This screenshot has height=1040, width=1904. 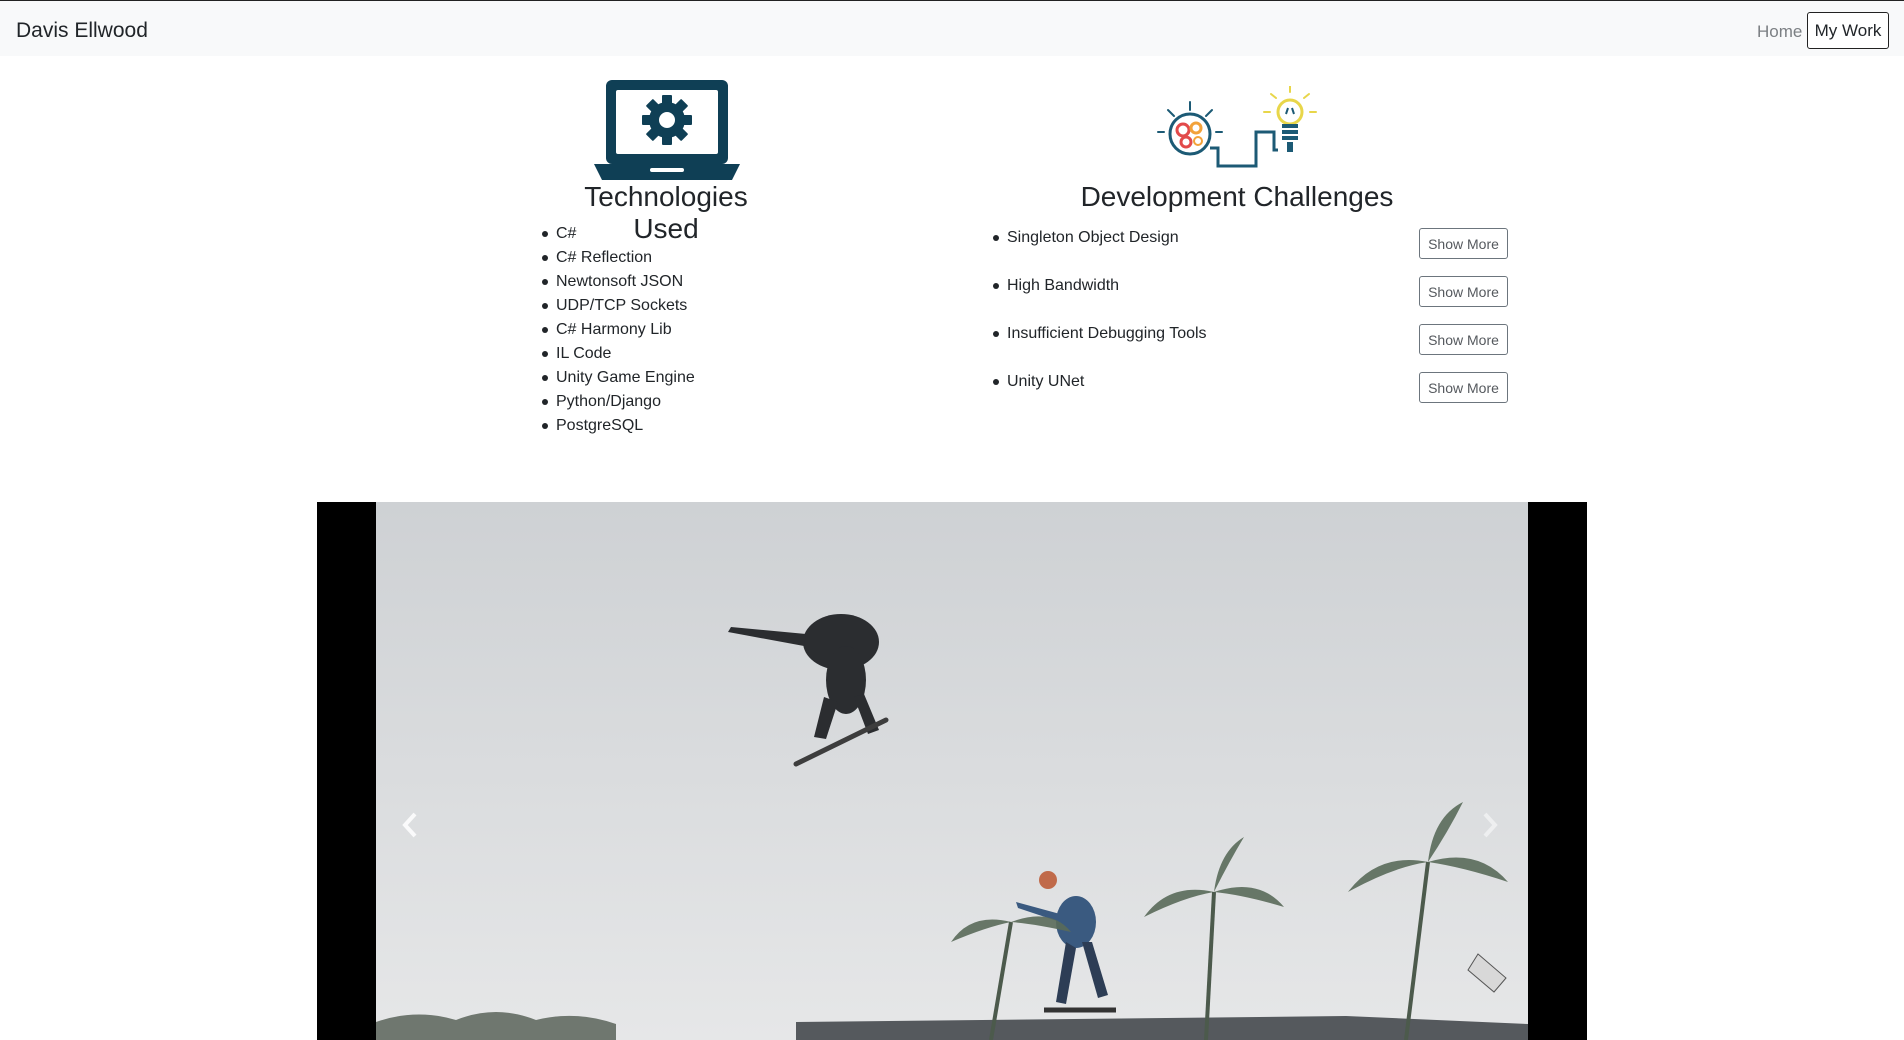 I want to click on list-item: C# Reflection, so click(x=617, y=258).